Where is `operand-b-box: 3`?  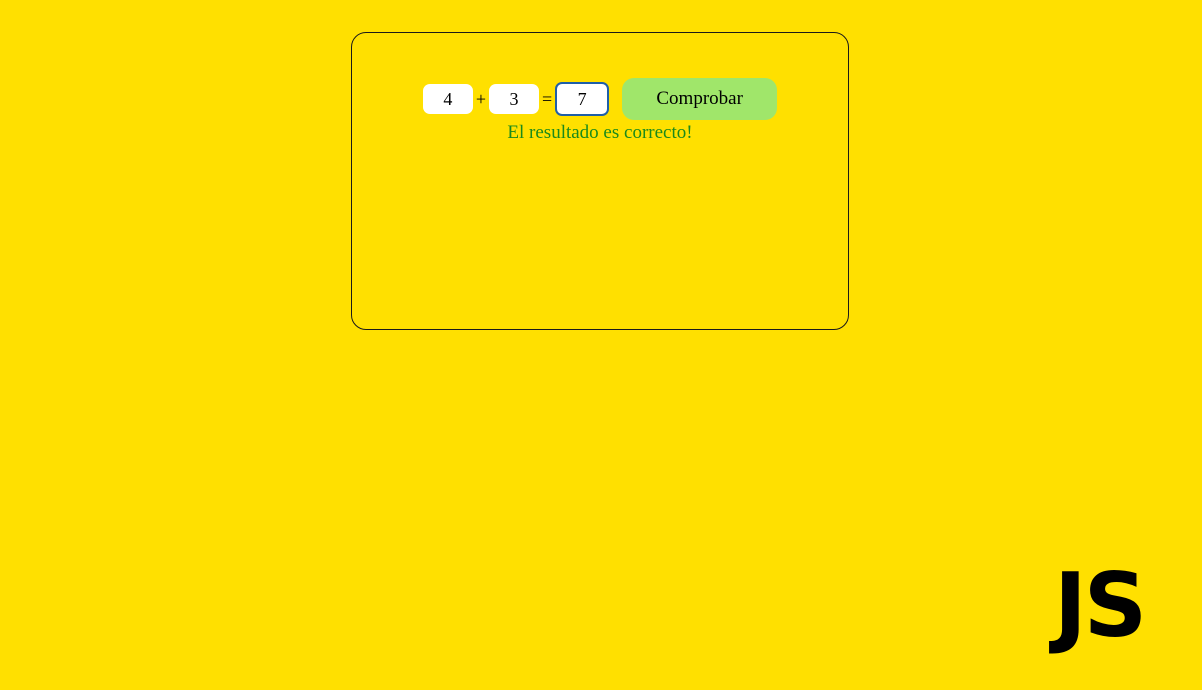
operand-b-box: 3 is located at coordinates (514, 99).